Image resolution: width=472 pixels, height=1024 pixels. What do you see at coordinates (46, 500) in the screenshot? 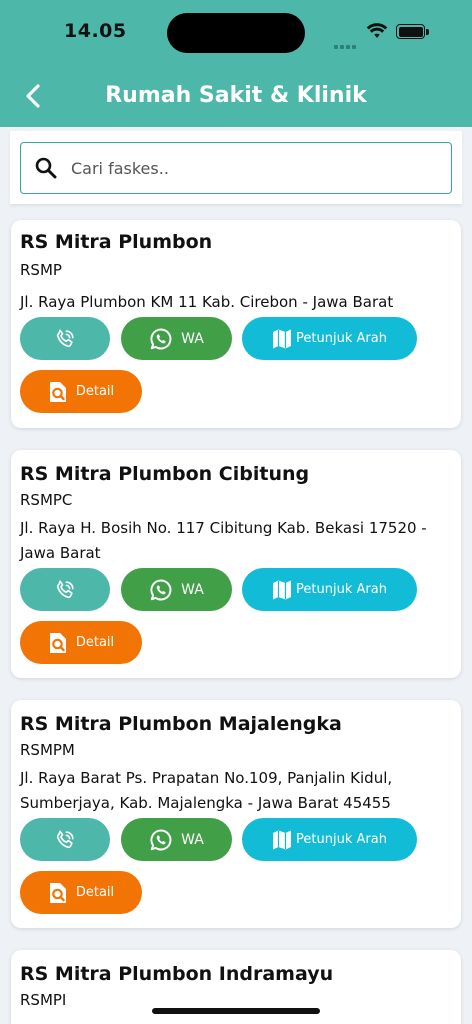
I see `facility-code: RSMPC` at bounding box center [46, 500].